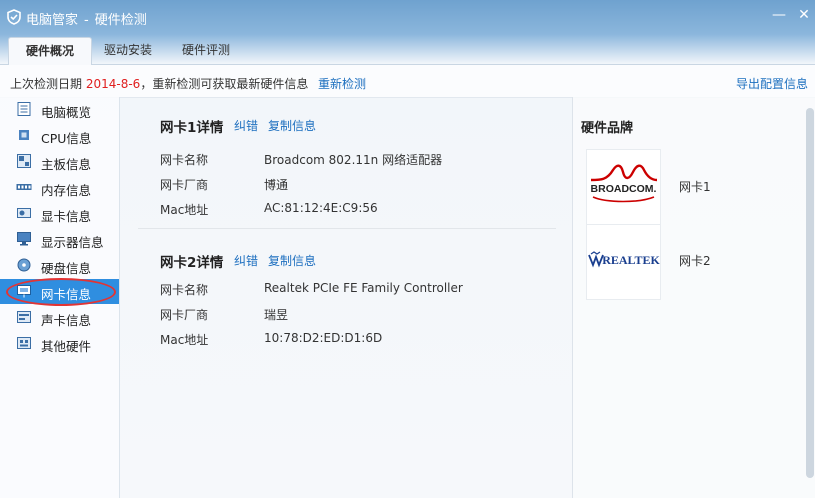 This screenshot has width=815, height=498. What do you see at coordinates (66, 320) in the screenshot?
I see `sidebar-item-label: 声卡信息` at bounding box center [66, 320].